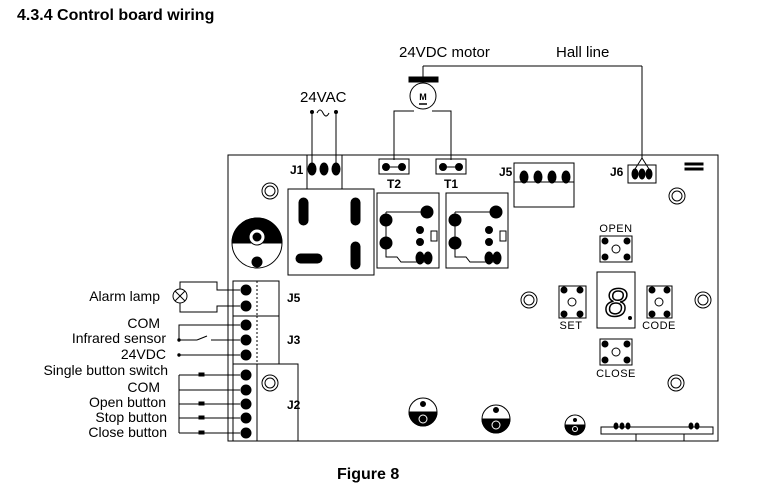 This screenshot has height=500, width=771. What do you see at coordinates (143, 387) in the screenshot?
I see `com-label-2: COM` at bounding box center [143, 387].